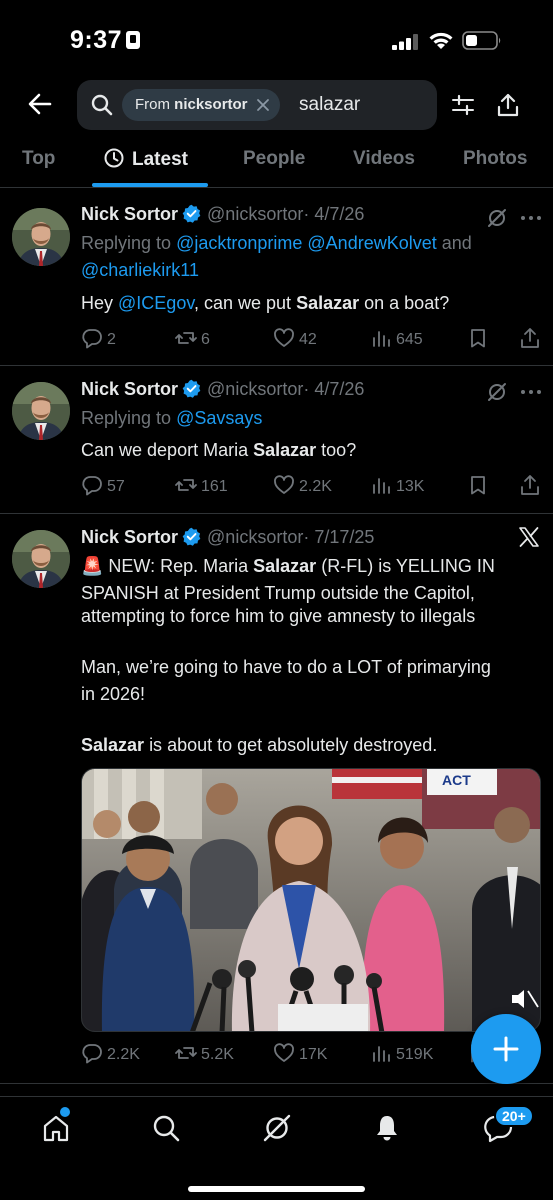 The image size is (553, 1200). I want to click on tweet-text-line: in 2026!, so click(113, 694).